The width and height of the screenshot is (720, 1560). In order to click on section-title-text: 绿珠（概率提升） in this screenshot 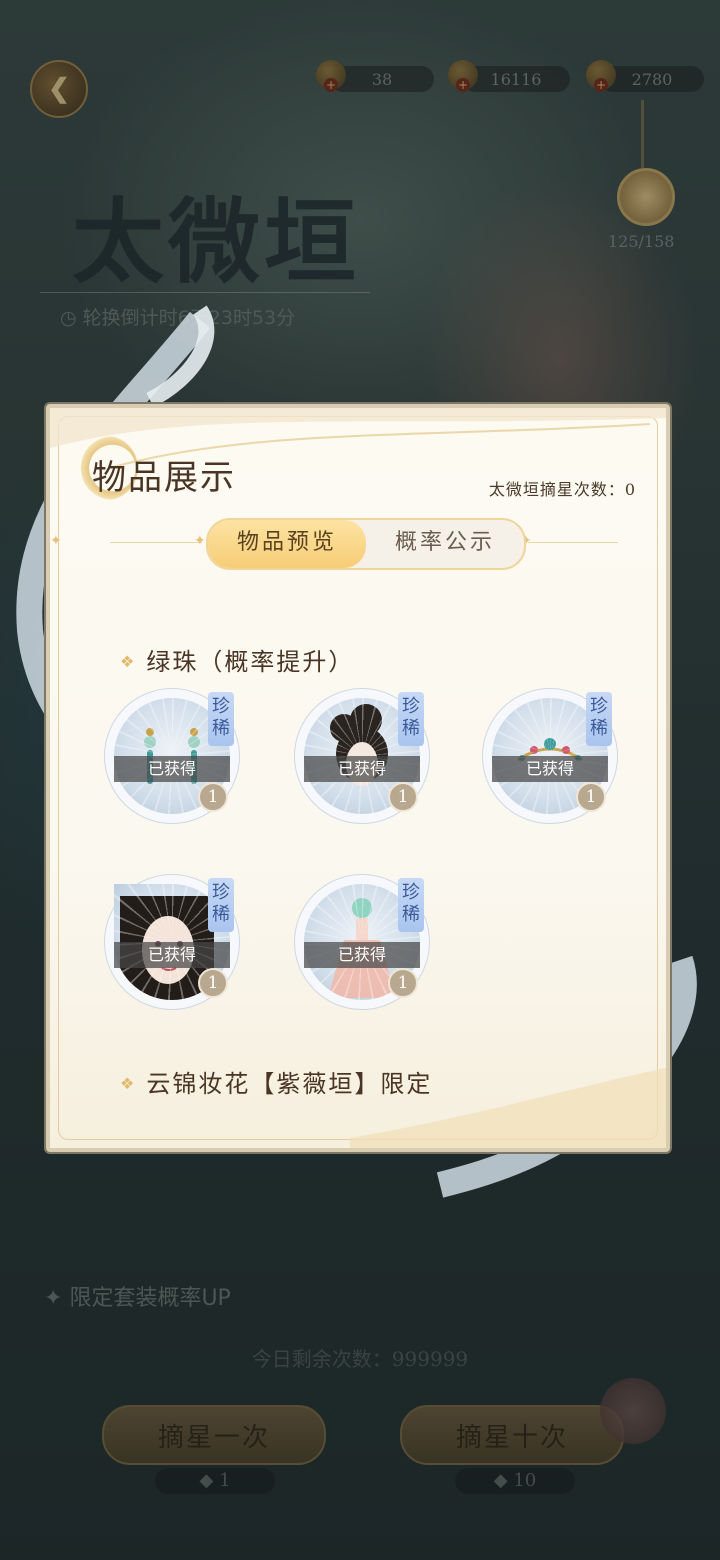, I will do `click(250, 662)`.